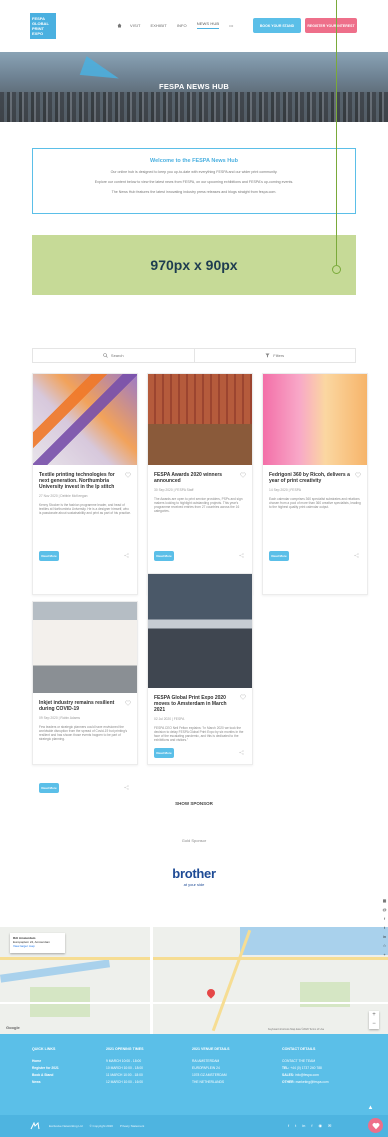 This screenshot has height=1137, width=388. I want to click on footer-social: f t in f ◉ ✉, so click(309, 1125).